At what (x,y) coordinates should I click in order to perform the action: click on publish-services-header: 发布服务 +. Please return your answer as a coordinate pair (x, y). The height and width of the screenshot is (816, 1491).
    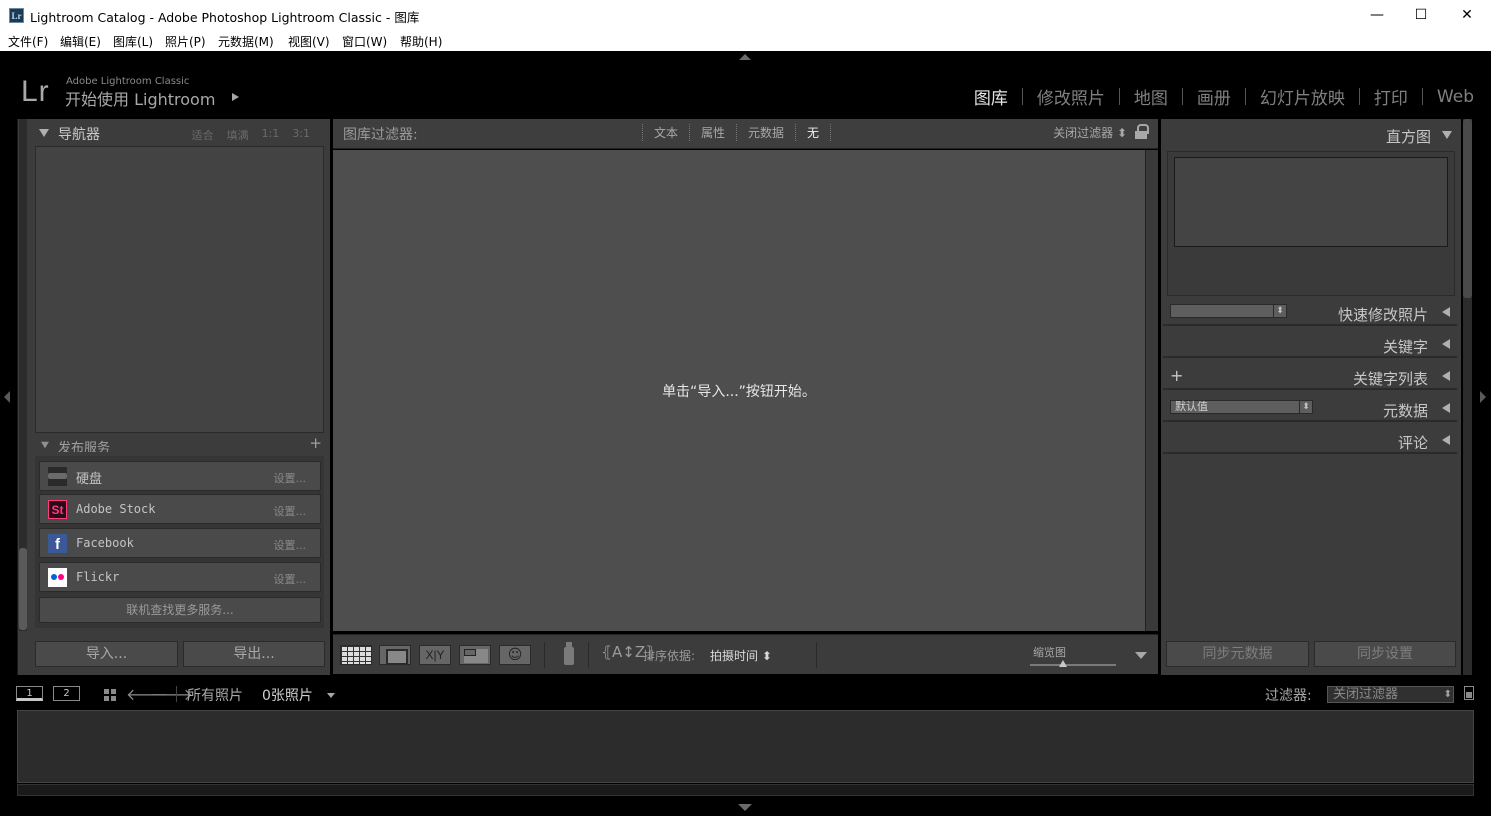
    Looking at the image, I should click on (178, 443).